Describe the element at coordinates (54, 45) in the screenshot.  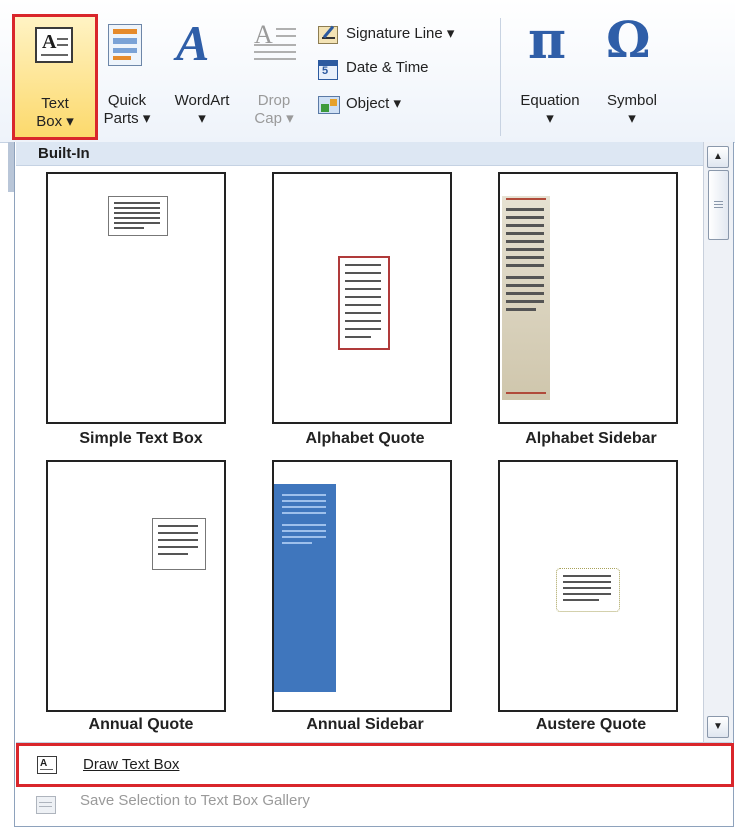
I see `text-box-icon: A` at that location.